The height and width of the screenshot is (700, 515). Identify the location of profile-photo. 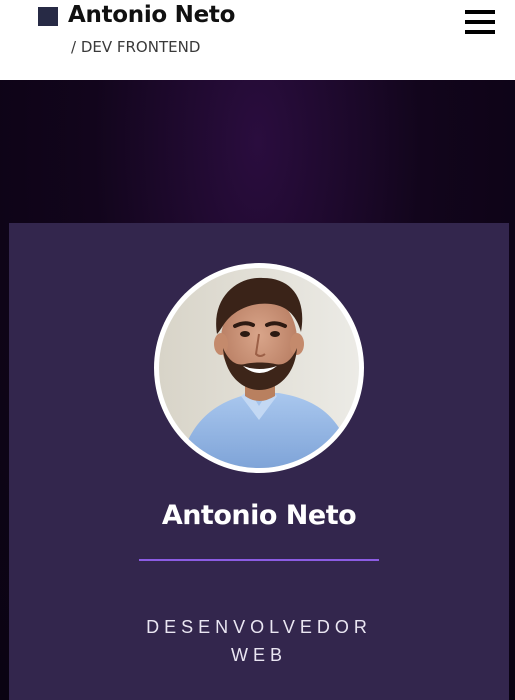
(259, 368).